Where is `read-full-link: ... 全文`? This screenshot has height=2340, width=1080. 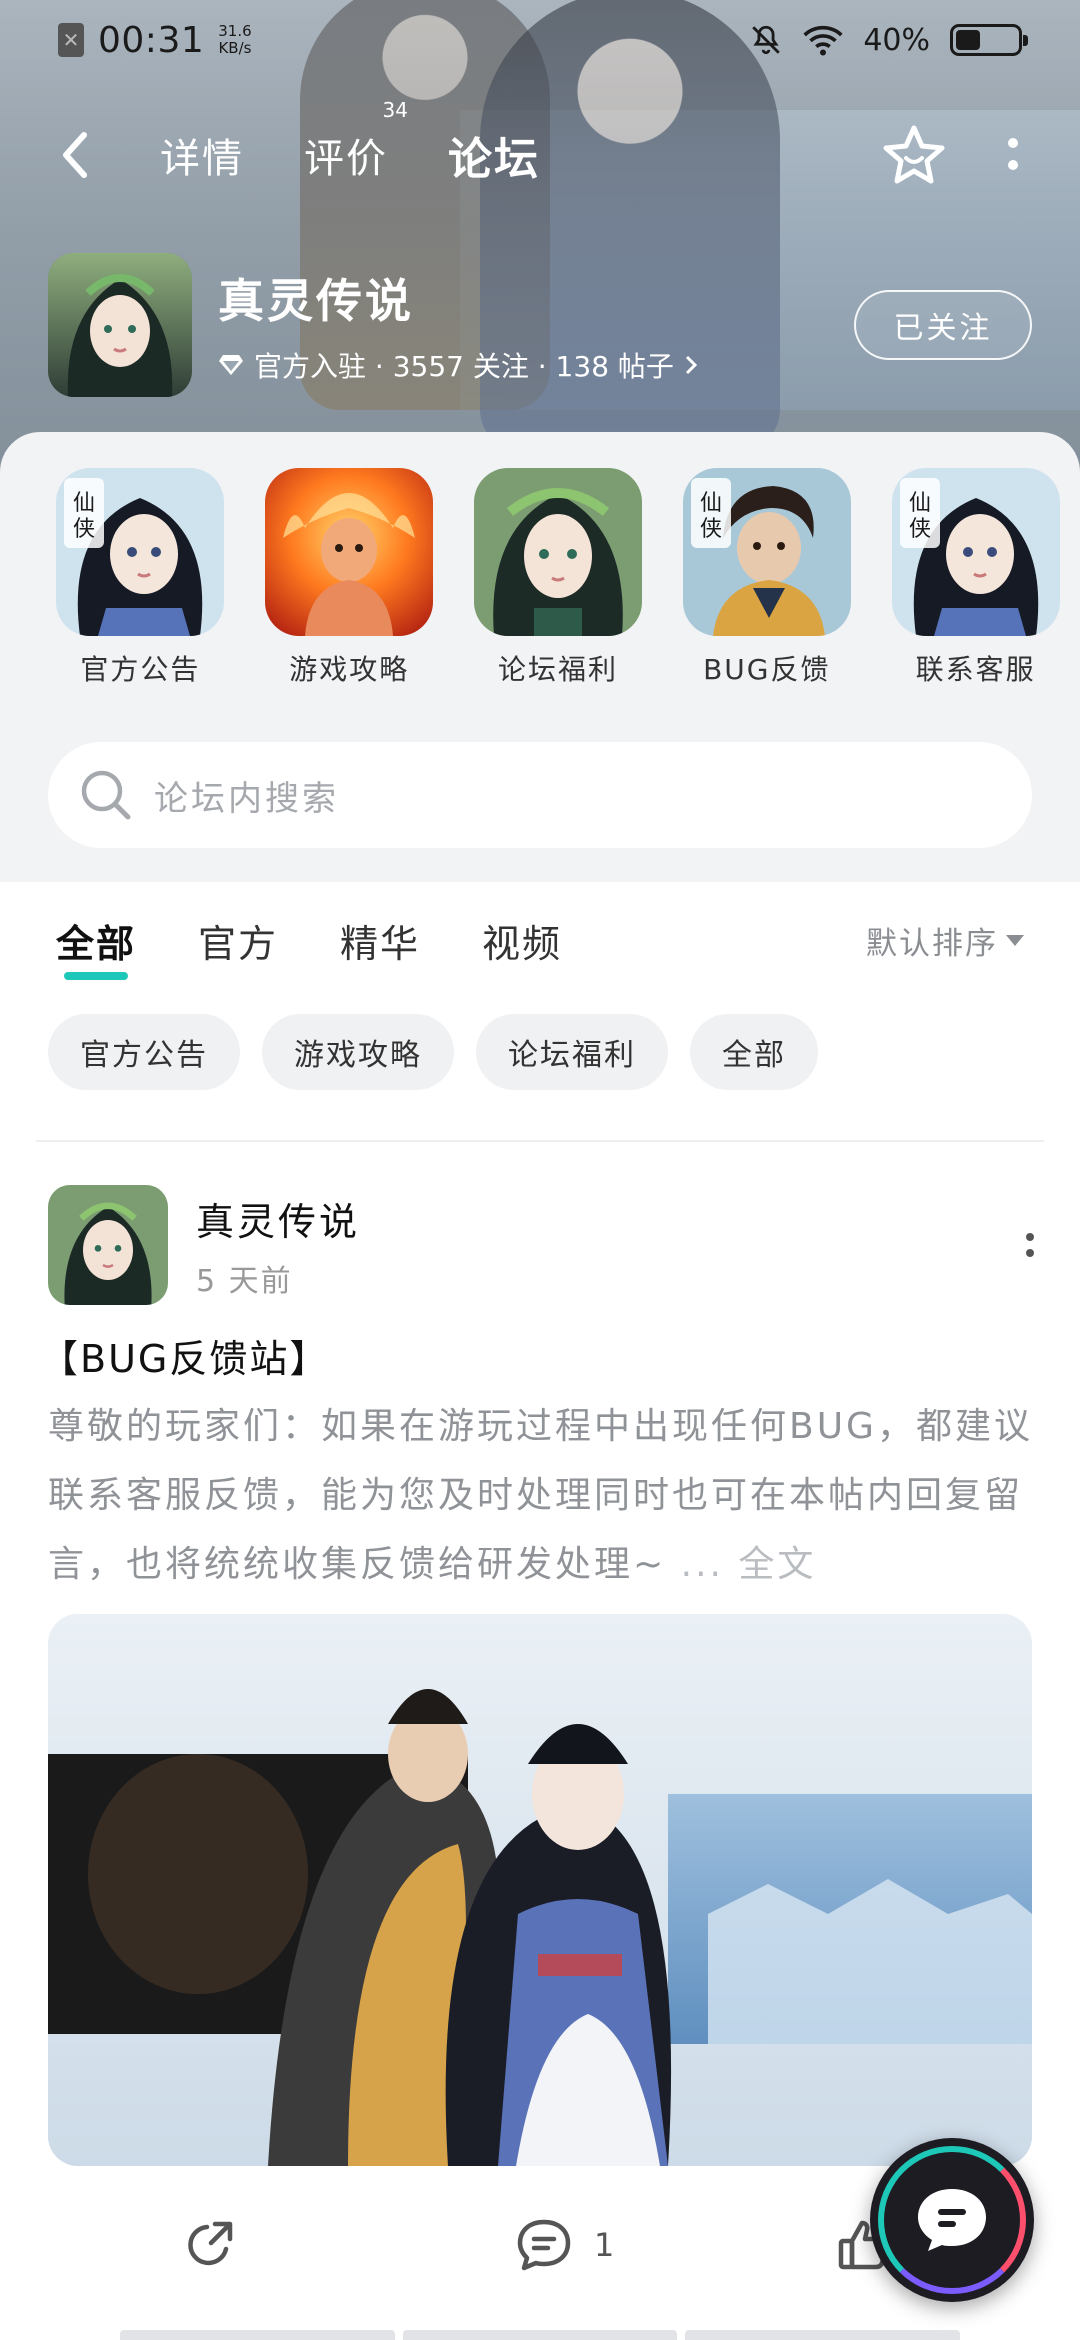
read-full-link: ... 全文 is located at coordinates (749, 1564).